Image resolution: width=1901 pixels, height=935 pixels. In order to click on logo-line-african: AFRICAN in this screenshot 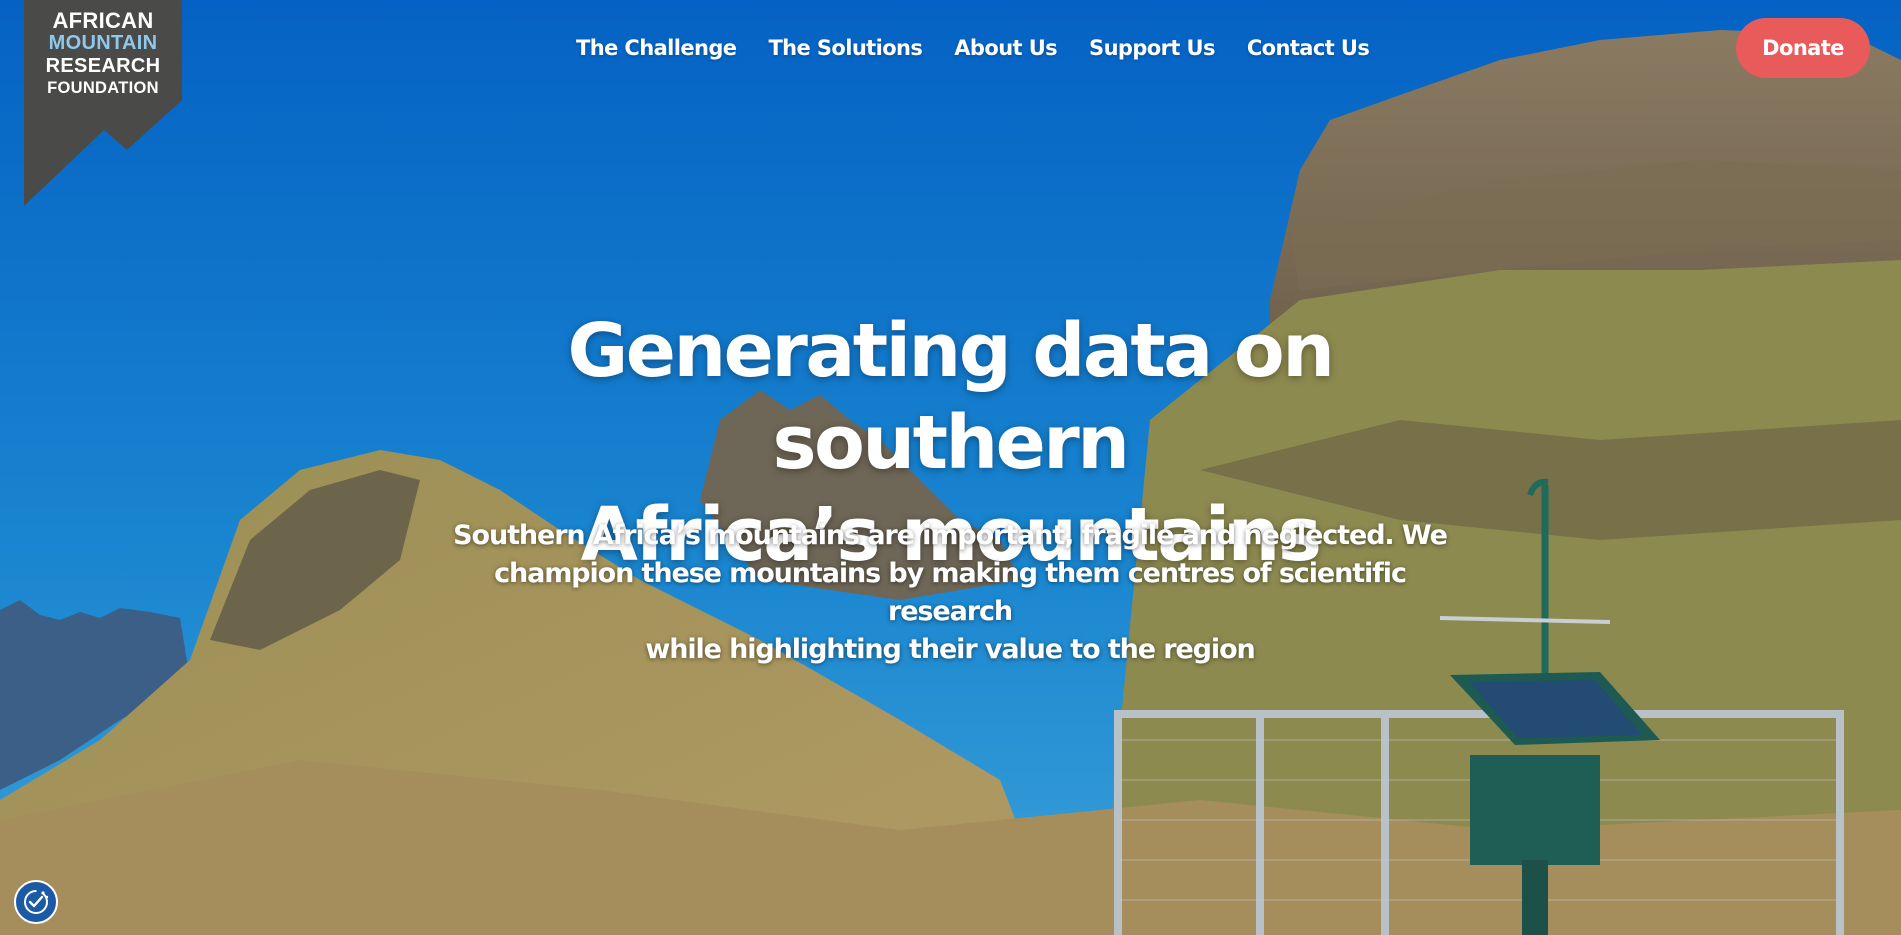, I will do `click(103, 20)`.